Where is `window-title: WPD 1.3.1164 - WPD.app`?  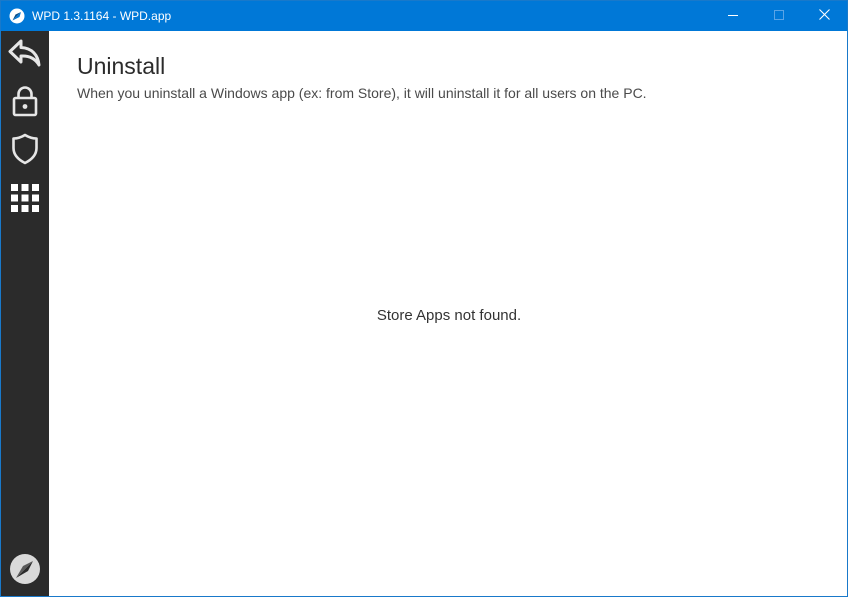
window-title: WPD 1.3.1164 - WPD.app is located at coordinates (102, 16).